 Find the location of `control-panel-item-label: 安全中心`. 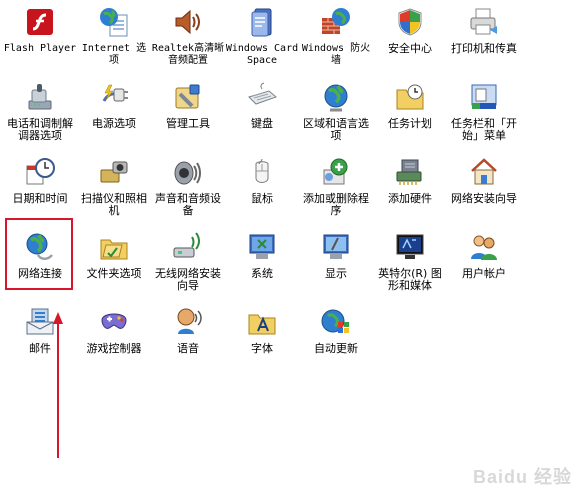

control-panel-item-label: 安全中心 is located at coordinates (410, 48).